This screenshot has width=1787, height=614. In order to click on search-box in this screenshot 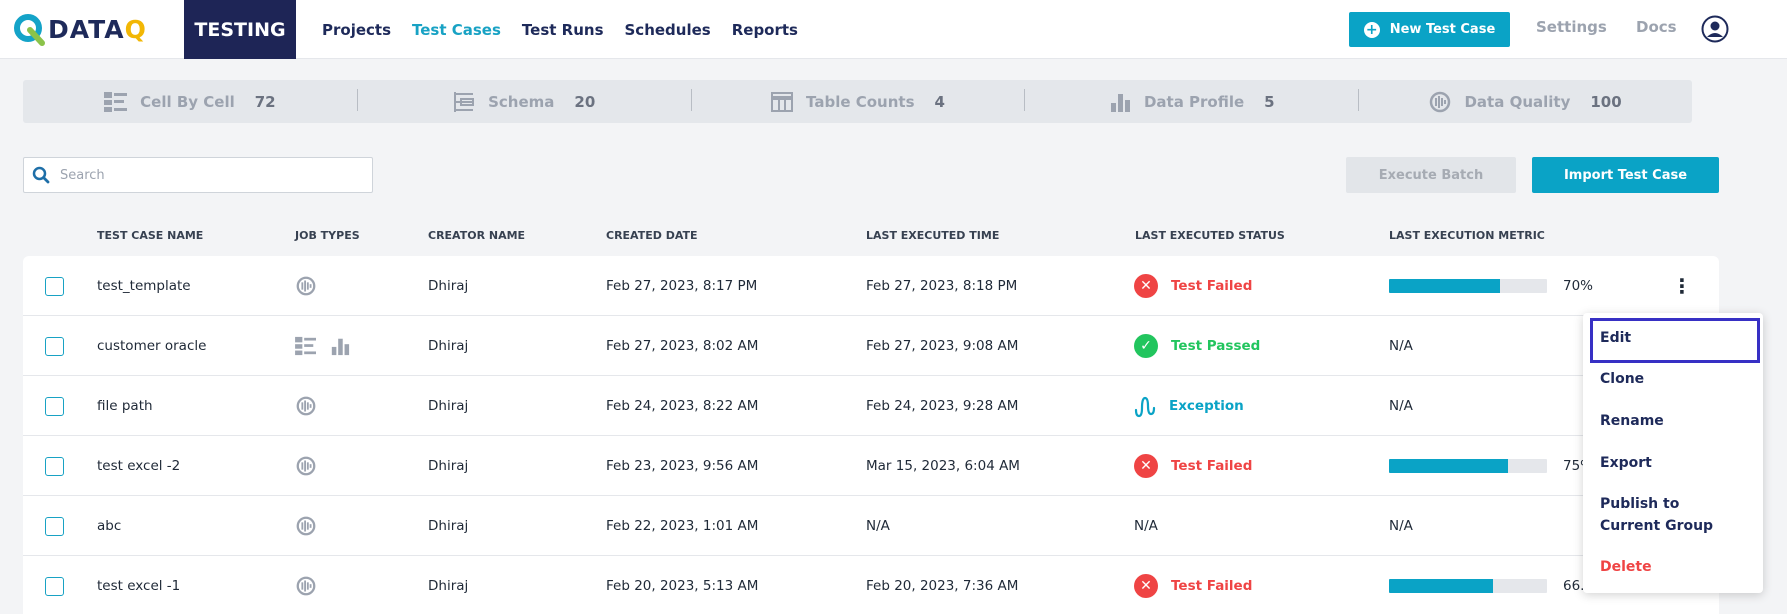, I will do `click(198, 175)`.